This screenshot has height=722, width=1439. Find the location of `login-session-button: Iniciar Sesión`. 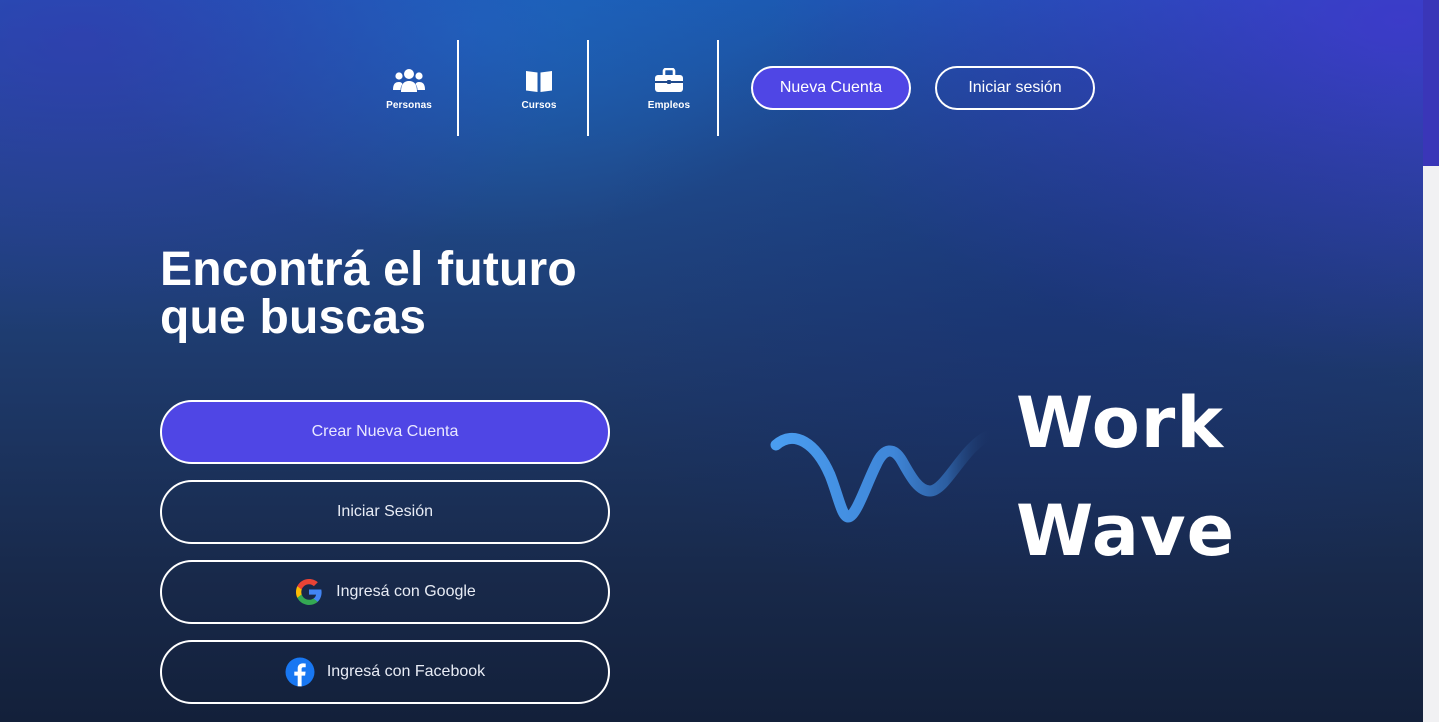

login-session-button: Iniciar Sesión is located at coordinates (385, 512).